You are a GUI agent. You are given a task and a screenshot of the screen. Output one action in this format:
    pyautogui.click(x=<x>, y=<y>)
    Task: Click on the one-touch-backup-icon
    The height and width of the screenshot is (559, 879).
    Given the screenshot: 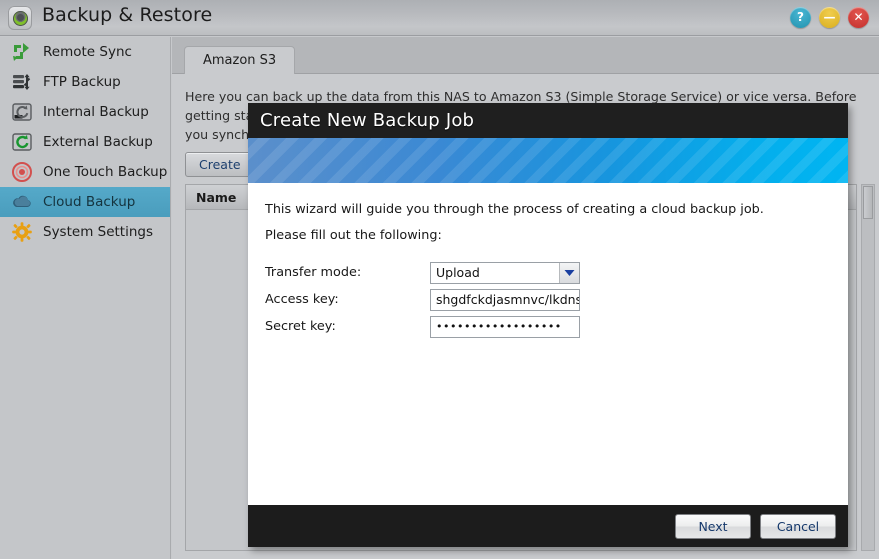 What is the action you would take?
    pyautogui.click(x=22, y=172)
    